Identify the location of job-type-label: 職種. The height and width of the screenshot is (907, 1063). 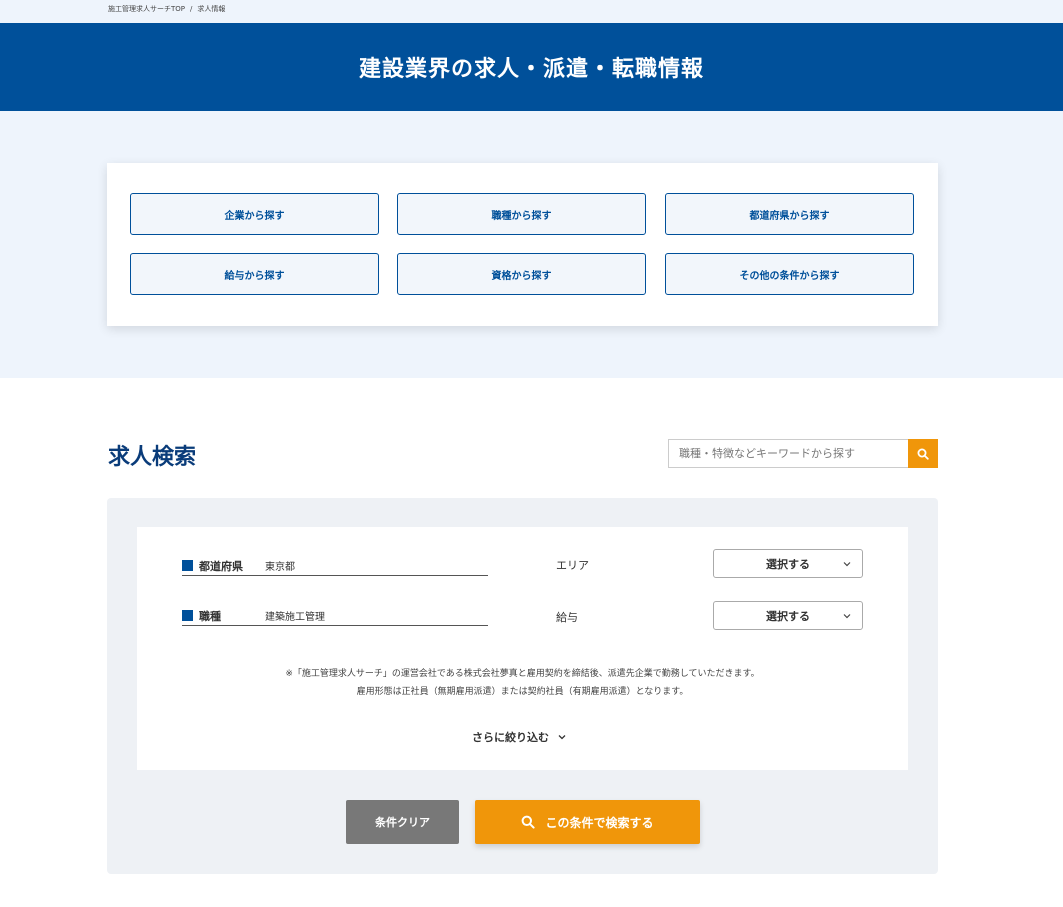
(210, 616).